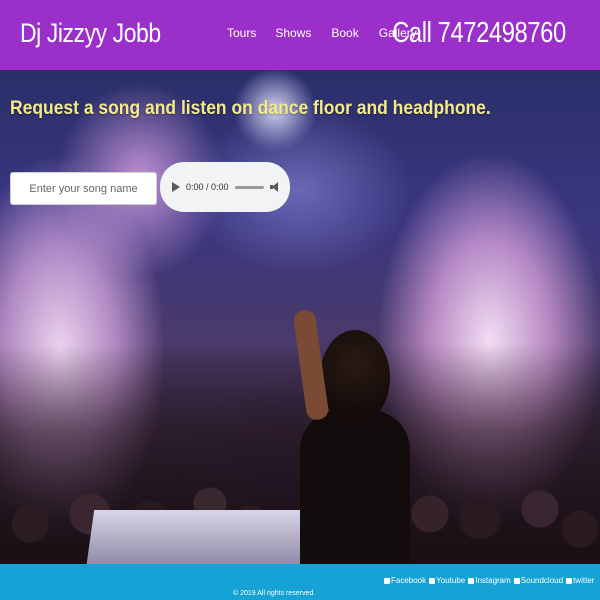 The width and height of the screenshot is (600, 600). What do you see at coordinates (293, 33) in the screenshot?
I see `nav-shows: Shows` at bounding box center [293, 33].